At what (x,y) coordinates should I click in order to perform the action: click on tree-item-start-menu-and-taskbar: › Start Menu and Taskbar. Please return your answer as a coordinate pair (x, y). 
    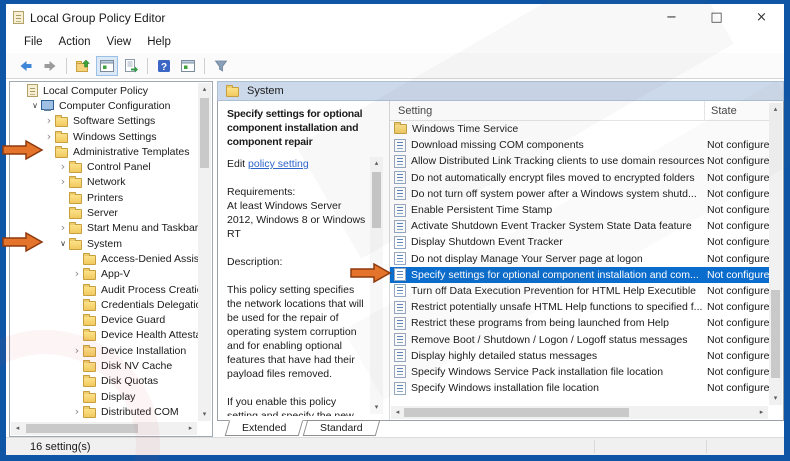
    Looking at the image, I should click on (104, 228).